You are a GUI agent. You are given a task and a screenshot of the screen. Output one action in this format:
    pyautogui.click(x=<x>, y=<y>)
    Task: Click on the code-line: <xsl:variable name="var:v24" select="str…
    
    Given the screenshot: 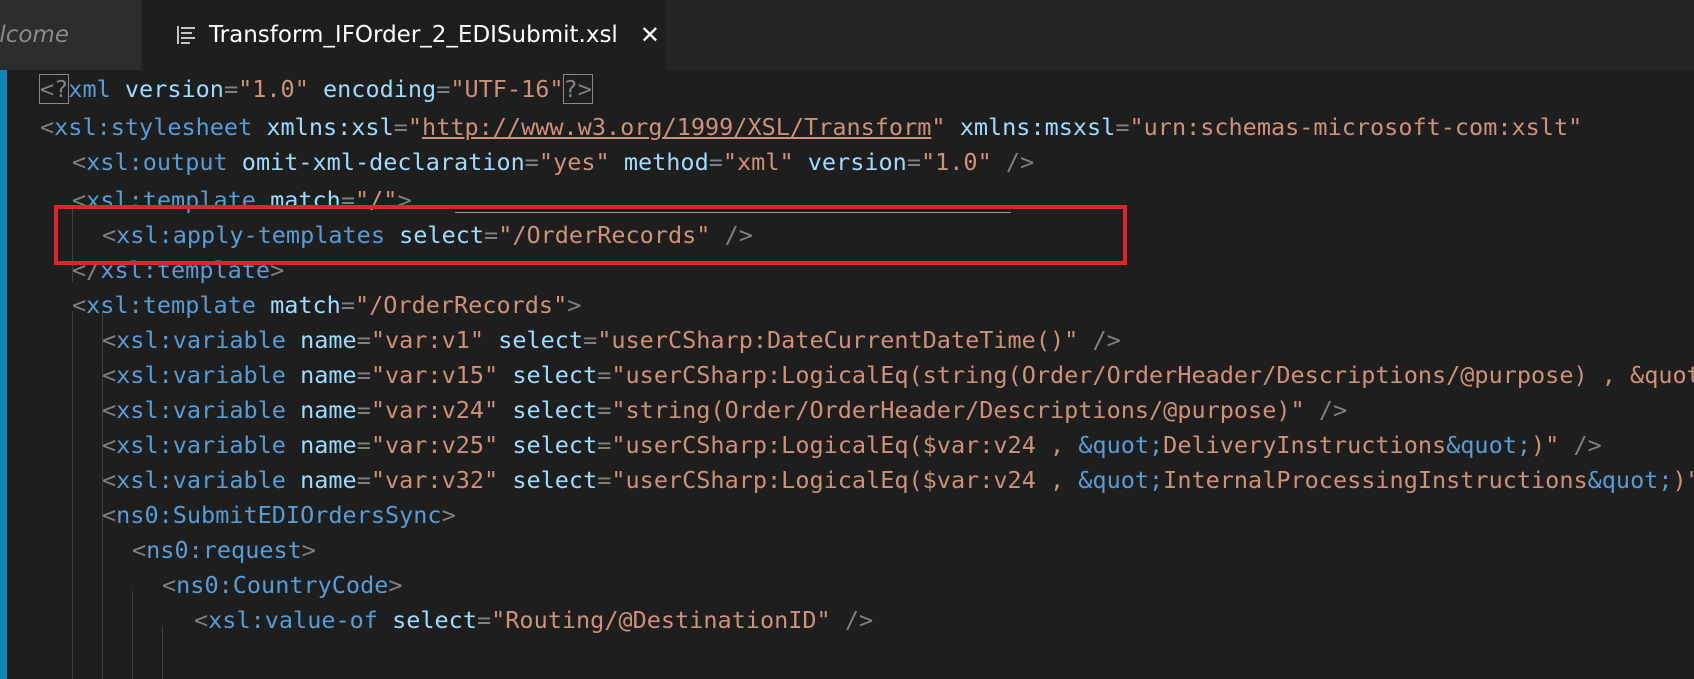 What is the action you would take?
    pyautogui.click(x=725, y=410)
    